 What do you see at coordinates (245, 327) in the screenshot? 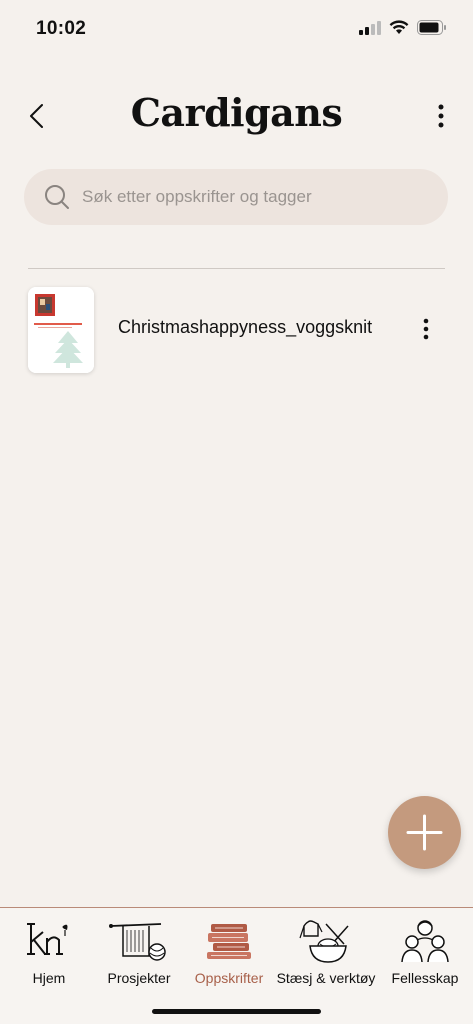
I see `recipe-name: Christmashappyness_voggsknit` at bounding box center [245, 327].